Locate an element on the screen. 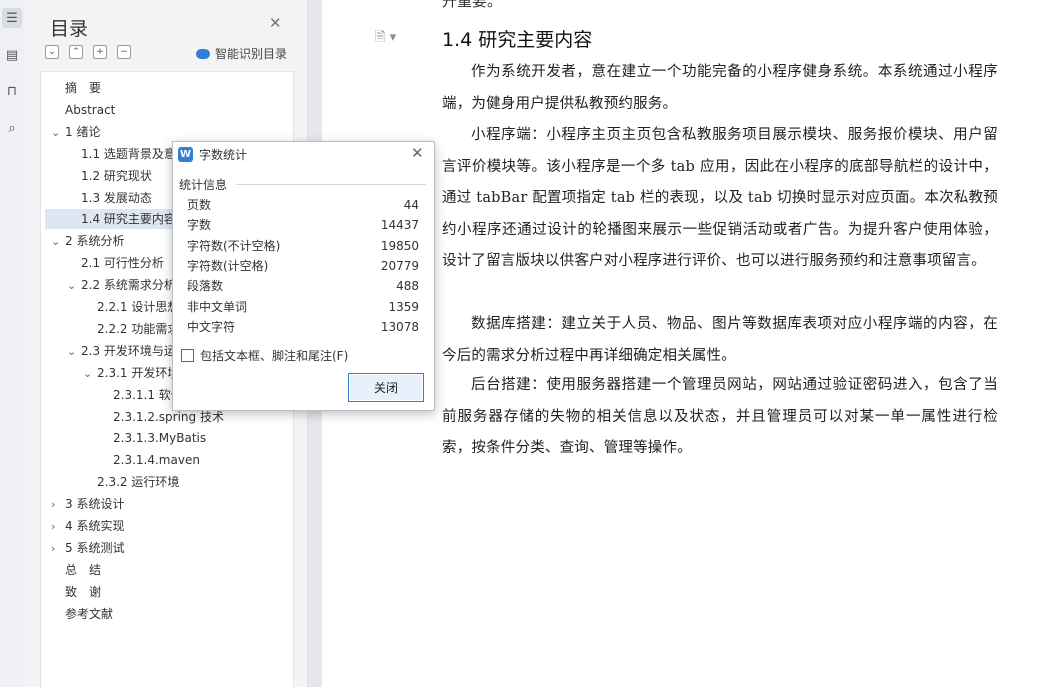  toc-item-label: 2.2 系统需求分析 is located at coordinates (128, 285).